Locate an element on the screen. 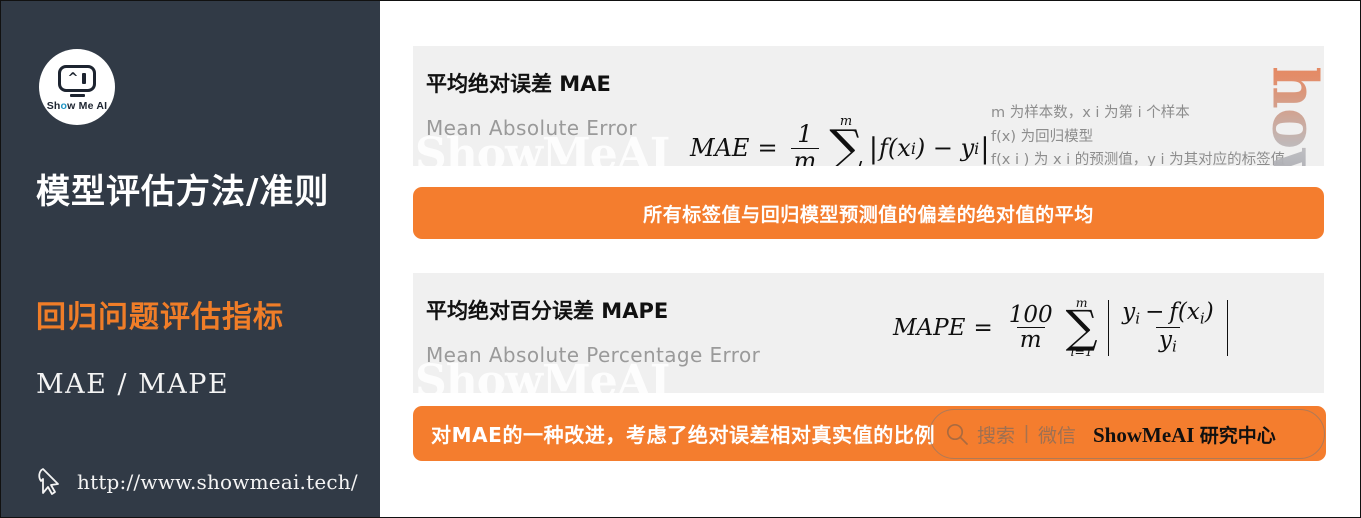  mape-summation: m ∑ i=1 is located at coordinates (1081, 328).